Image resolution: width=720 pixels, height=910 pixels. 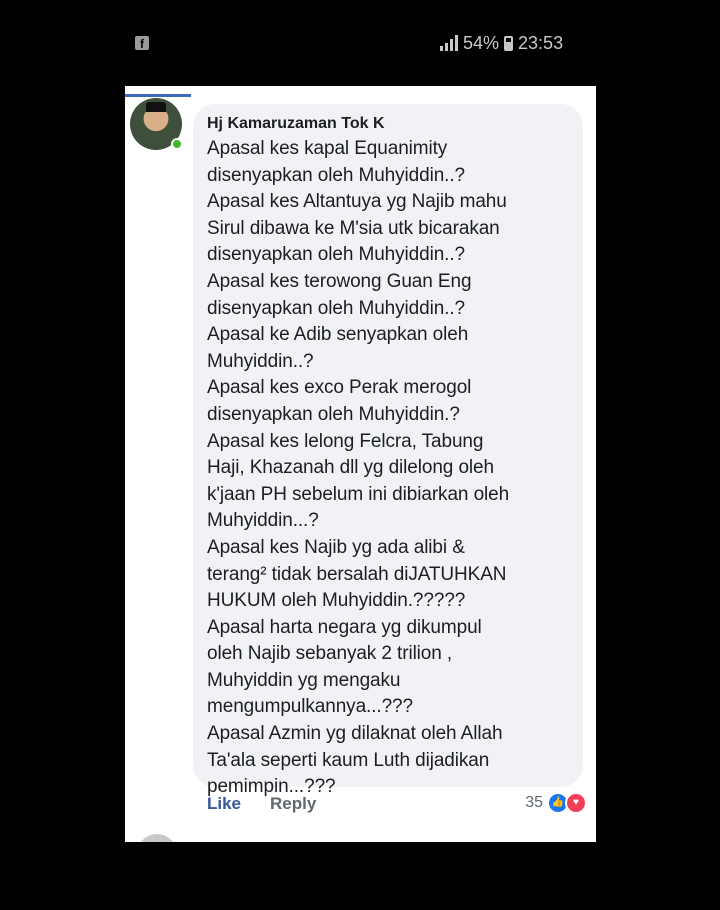 I want to click on like-button: Like, so click(x=224, y=804).